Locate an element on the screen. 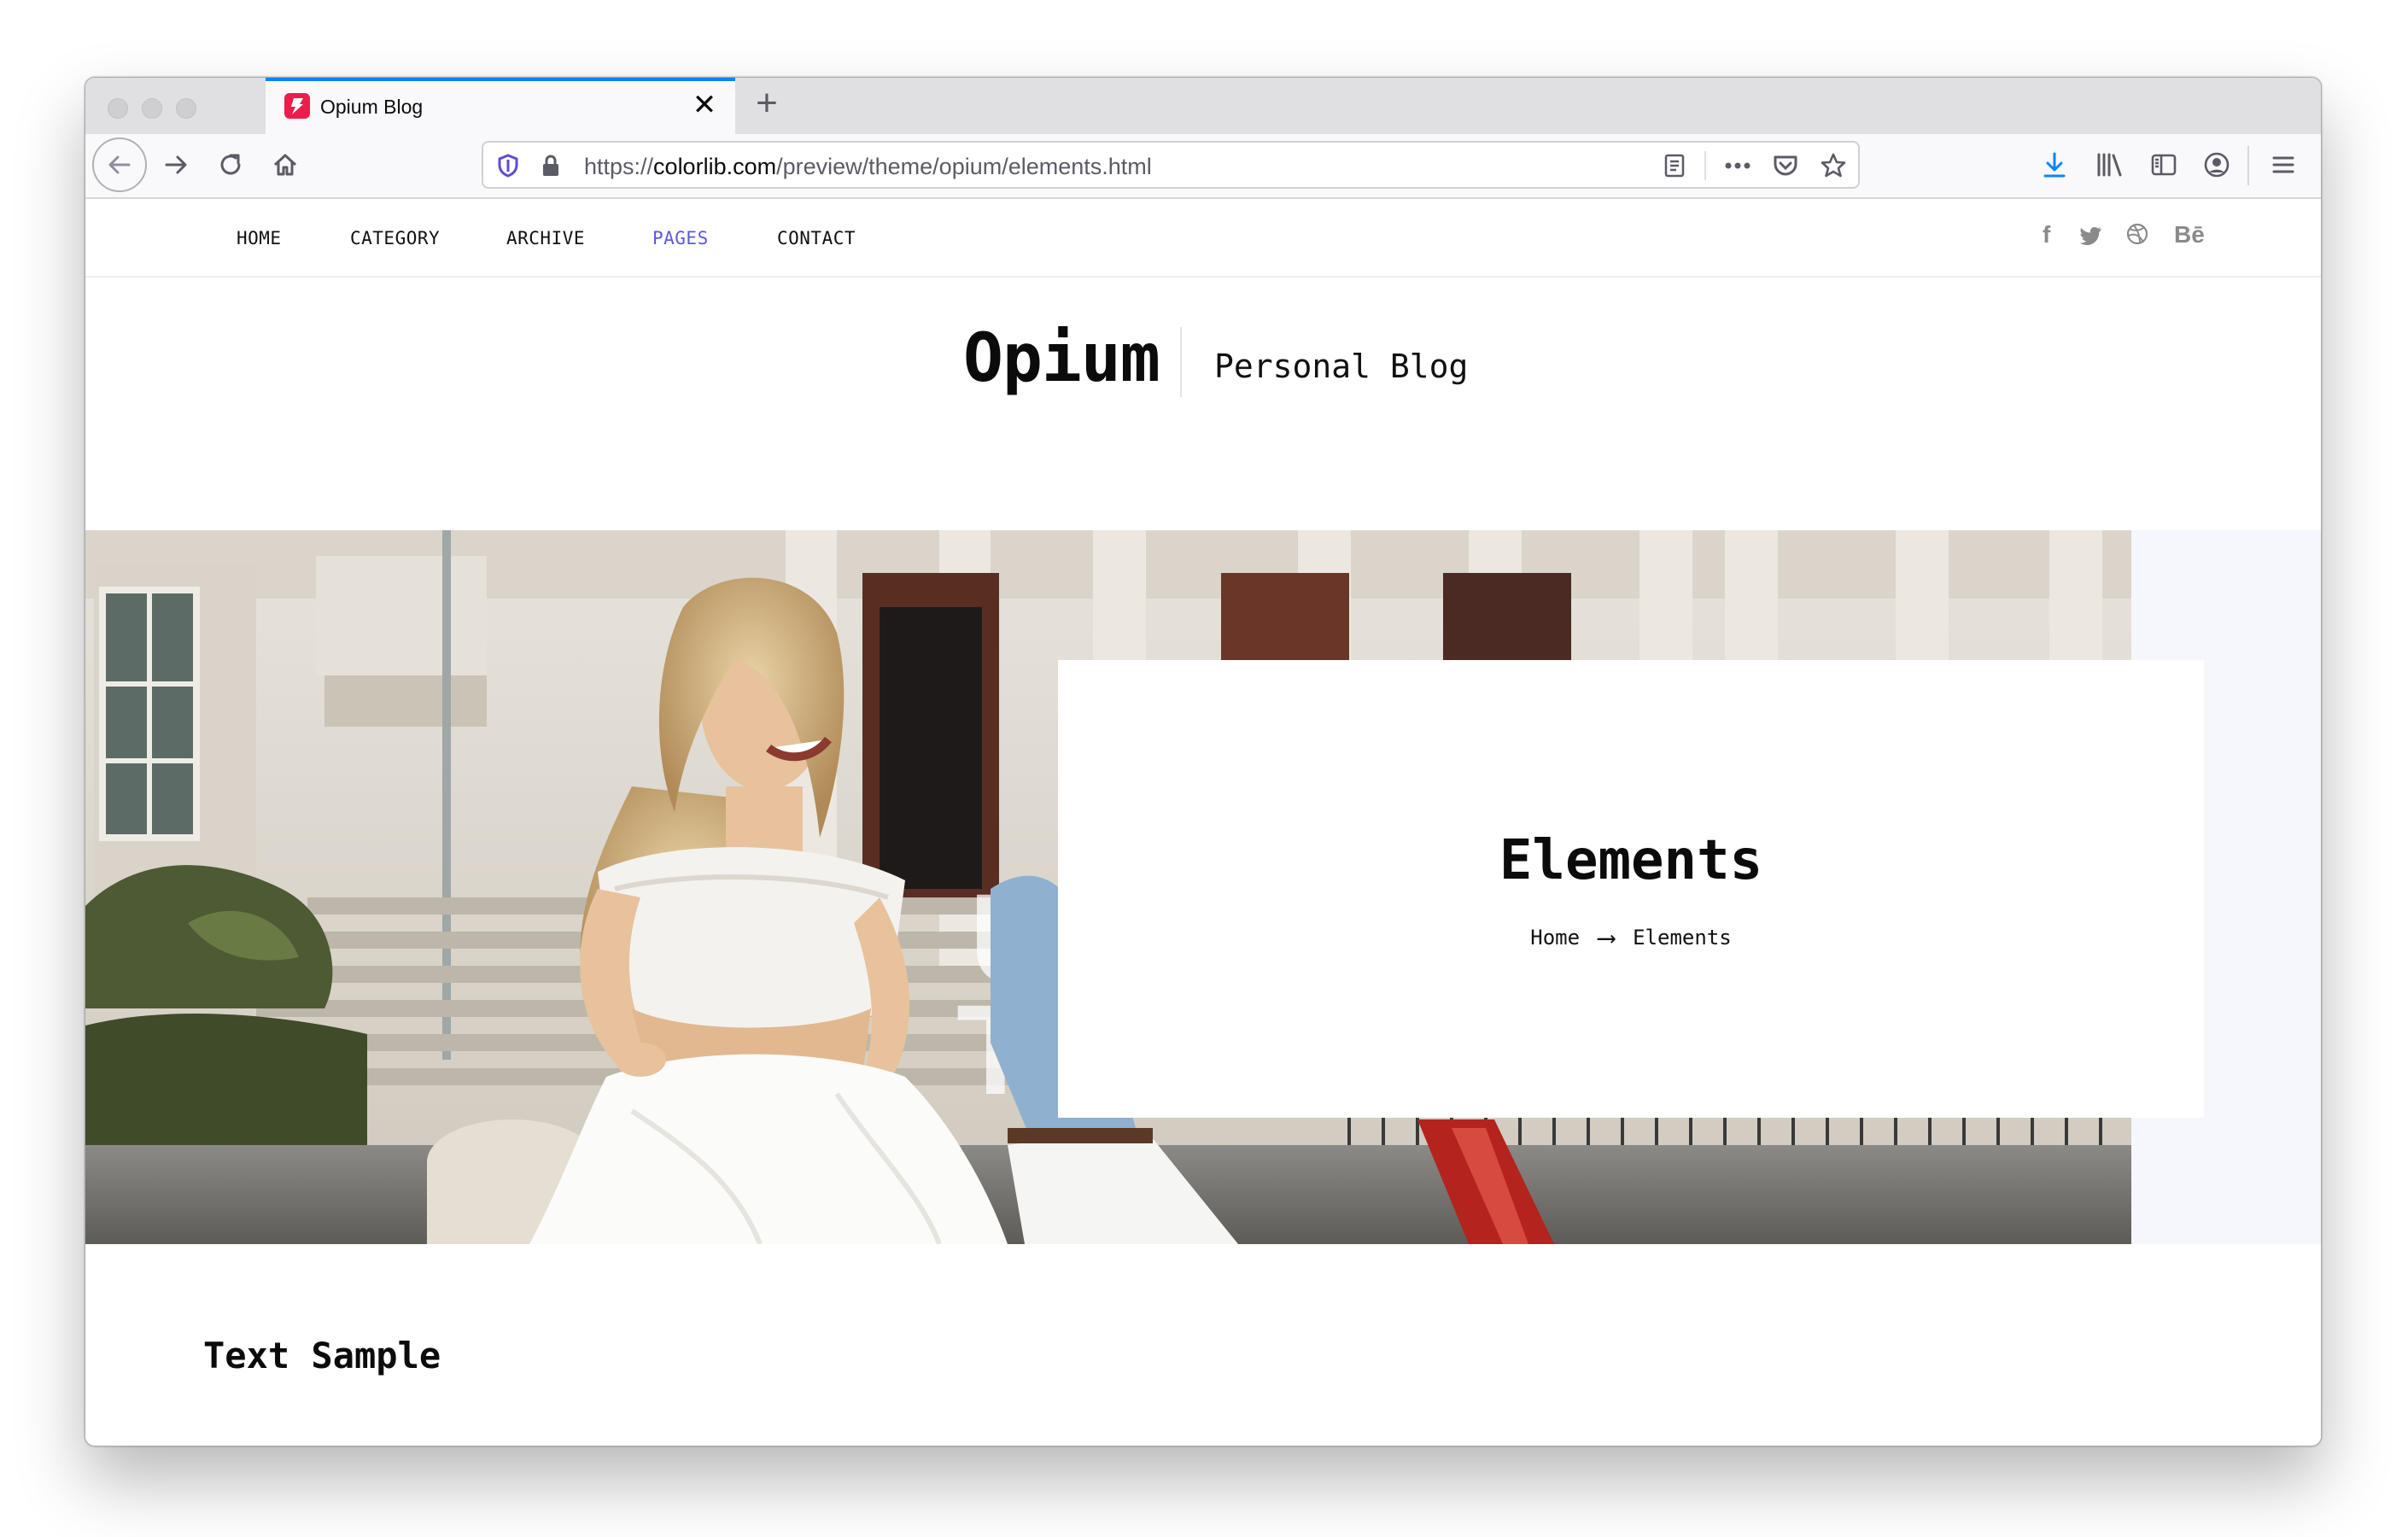  tab-strip: Opium Blog ✕ + is located at coordinates (1203, 106).